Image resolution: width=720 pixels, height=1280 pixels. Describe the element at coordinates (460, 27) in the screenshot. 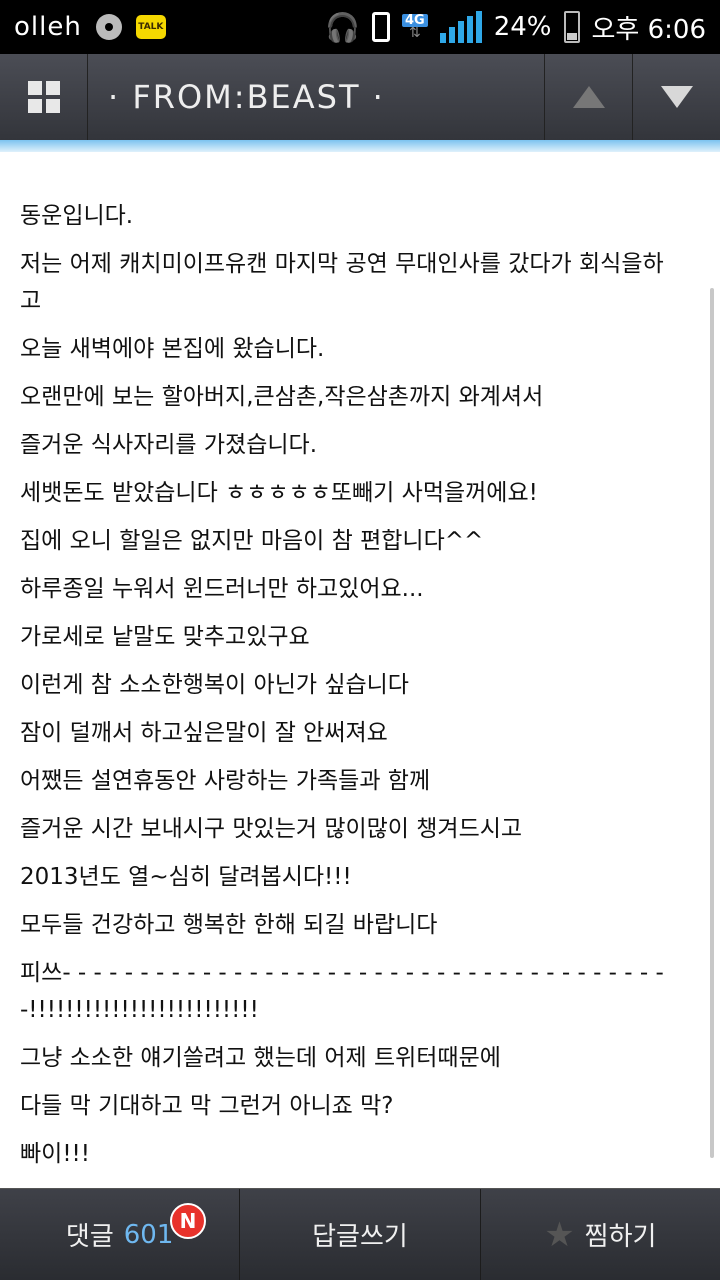

I see `signal-strength-icon` at that location.